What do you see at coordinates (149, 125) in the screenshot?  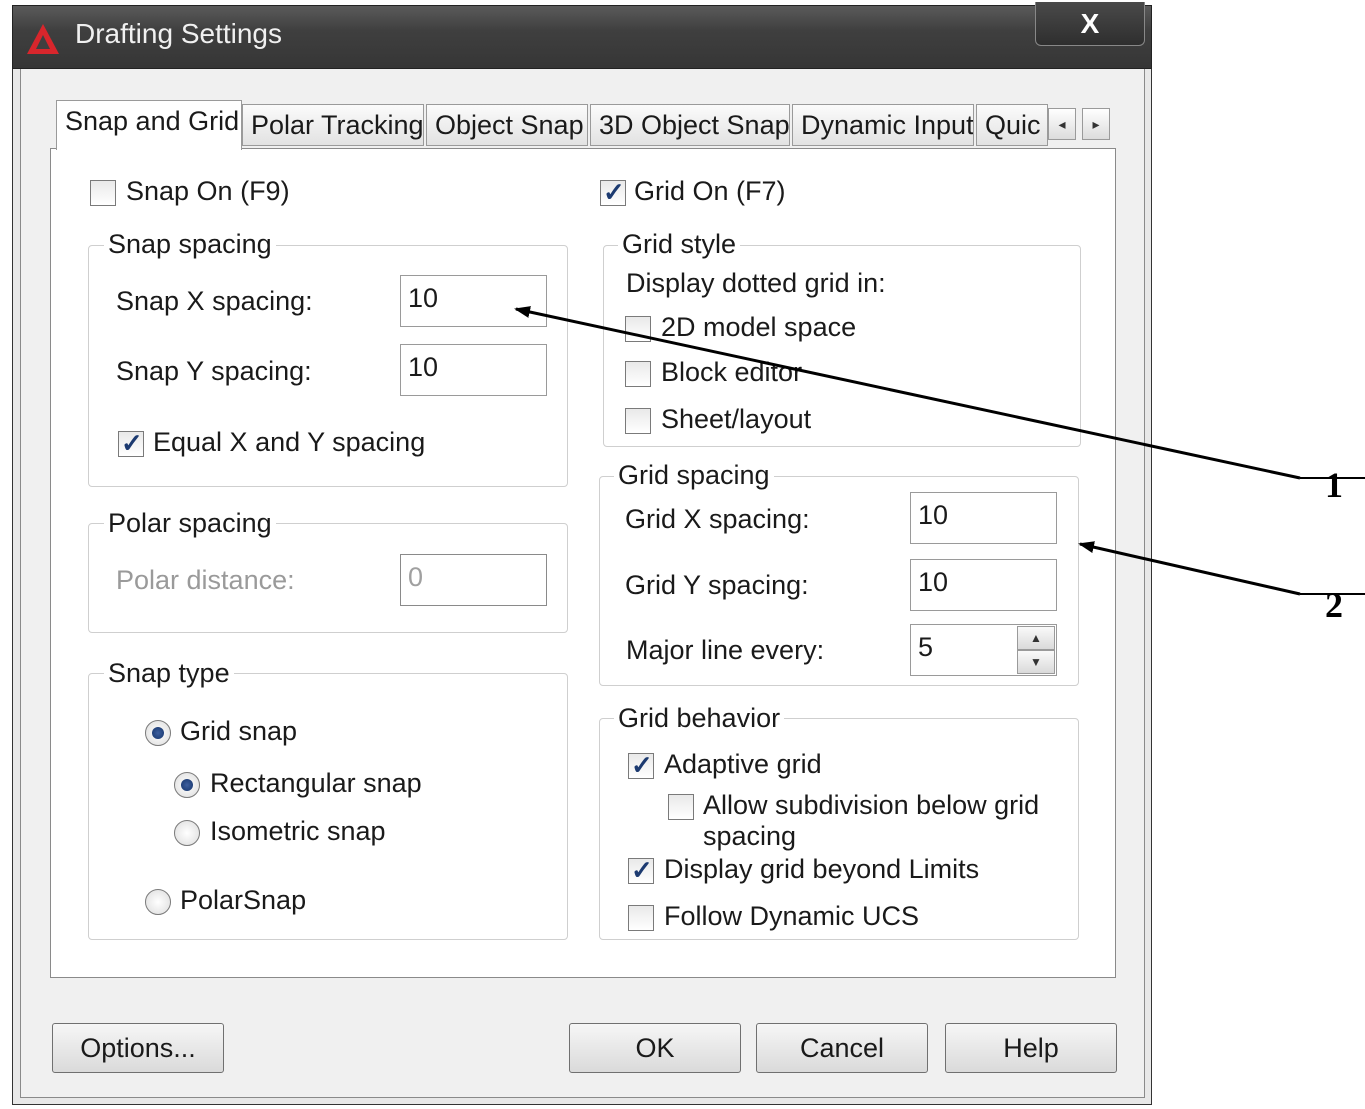 I see `tab-snap-and-grid: Snap and Grid` at bounding box center [149, 125].